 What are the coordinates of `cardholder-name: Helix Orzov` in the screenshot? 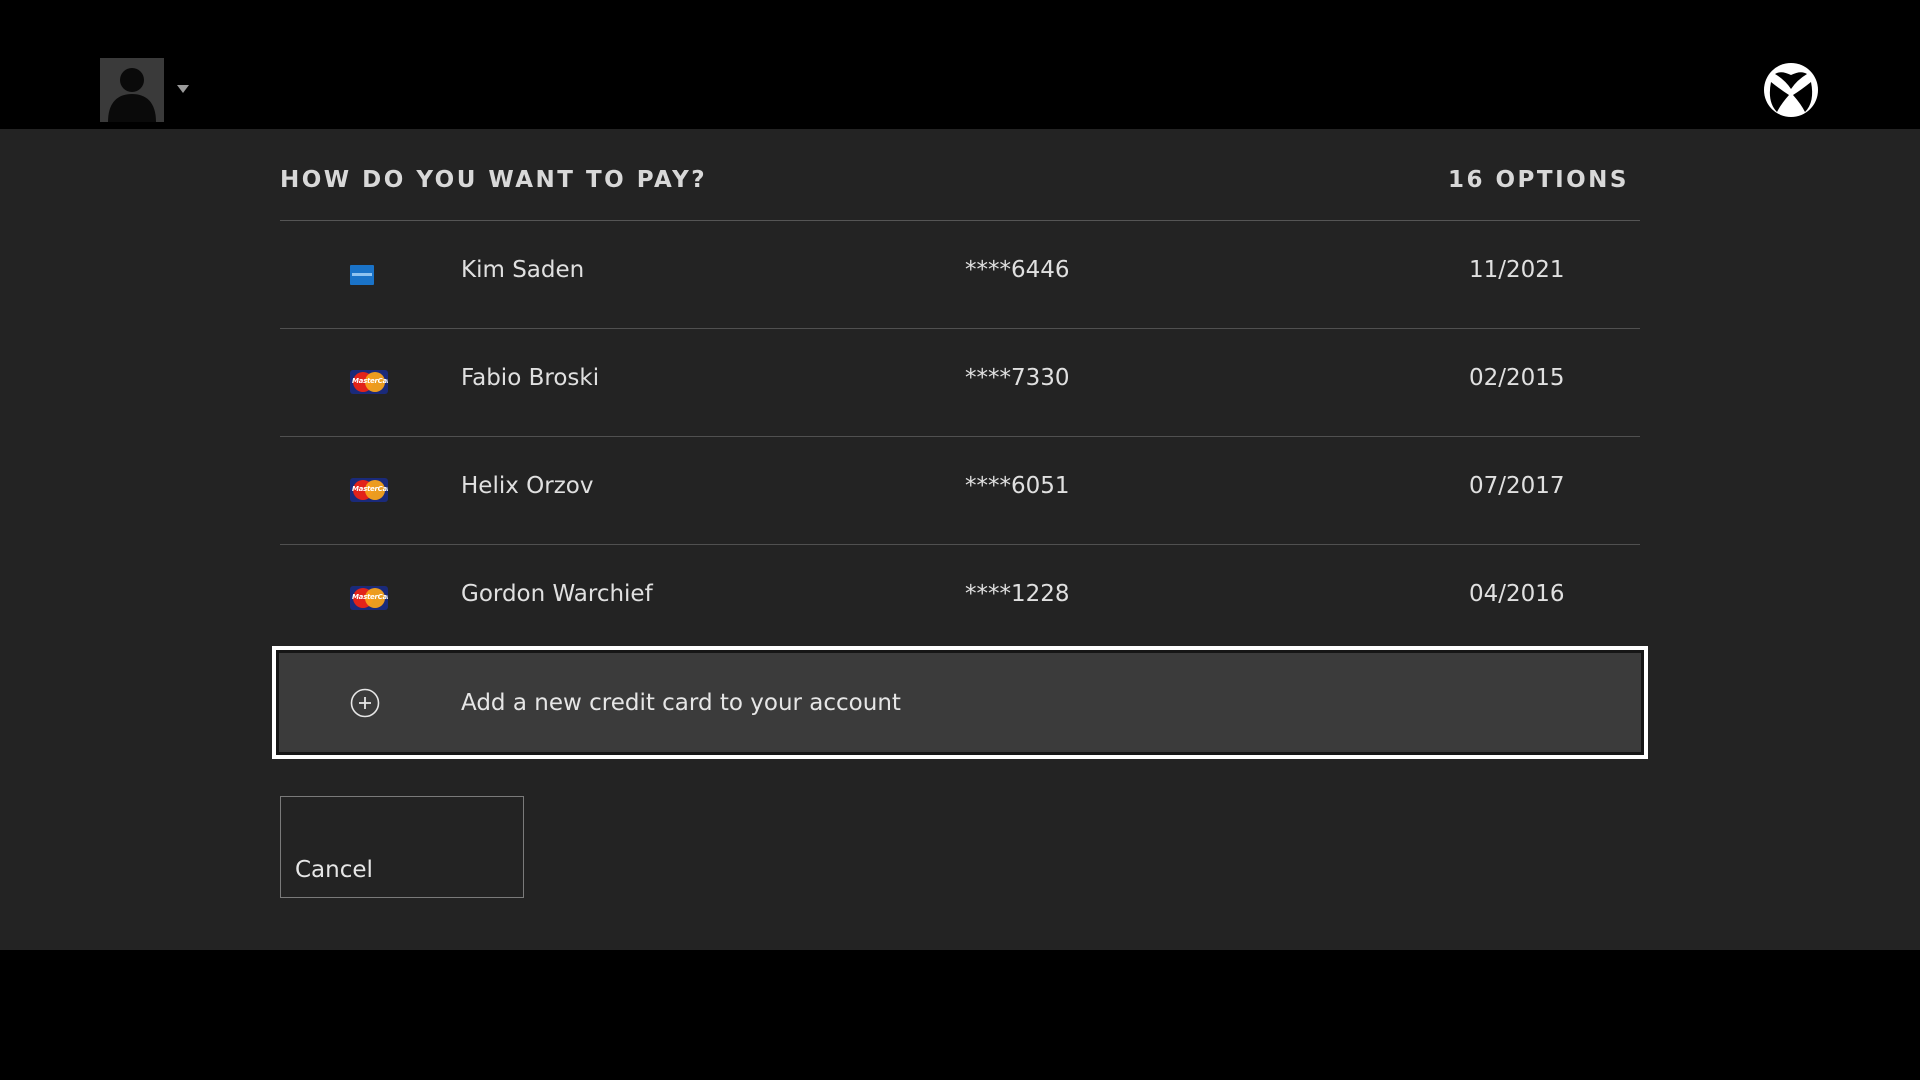 It's located at (527, 486).